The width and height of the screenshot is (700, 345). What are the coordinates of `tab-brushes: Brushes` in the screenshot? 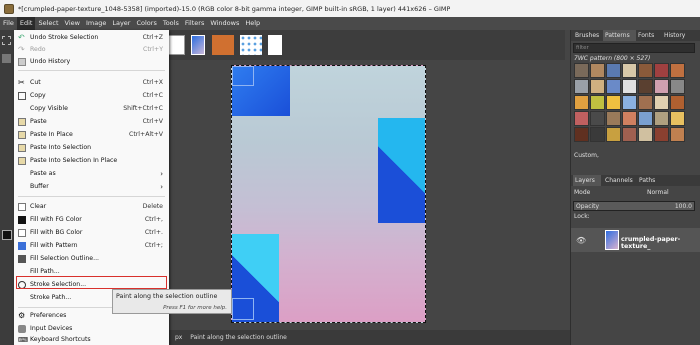 It's located at (588, 35).